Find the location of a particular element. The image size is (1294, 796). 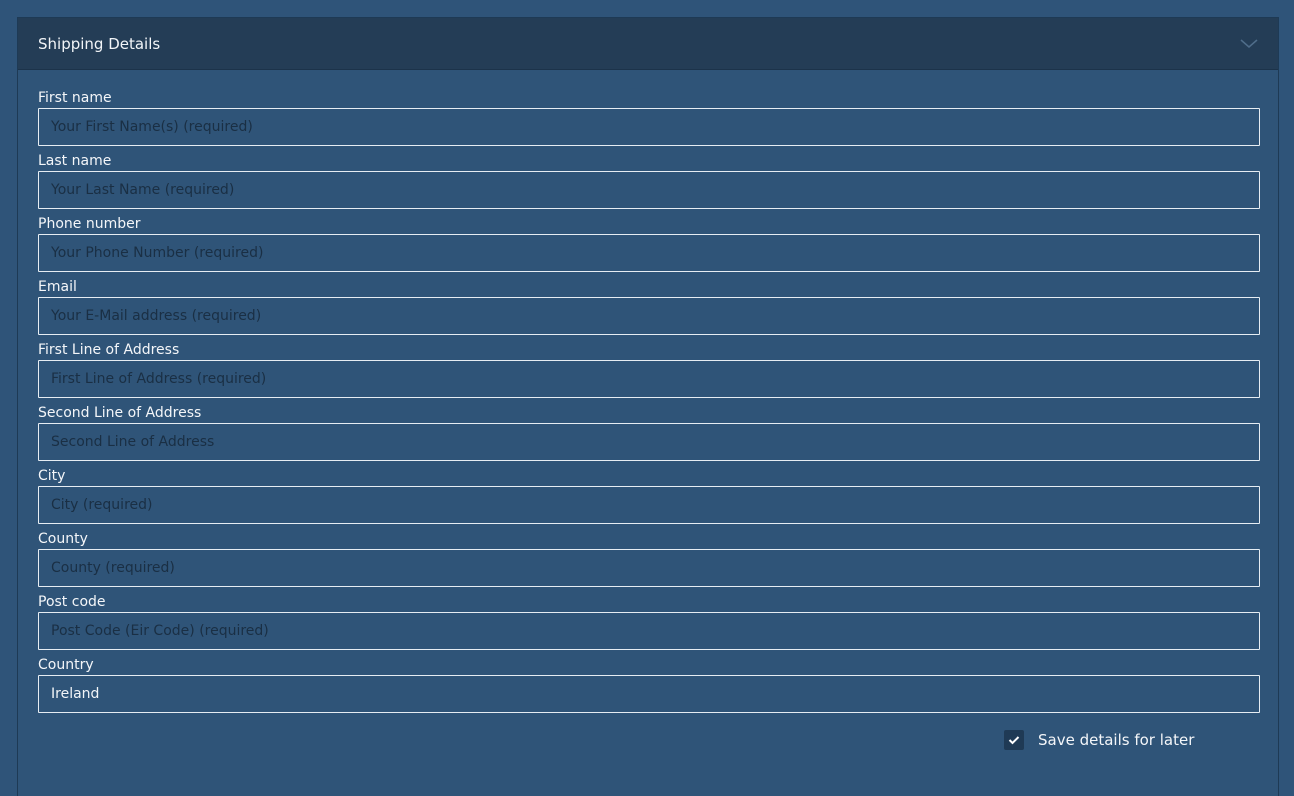

last-name-input is located at coordinates (649, 190).